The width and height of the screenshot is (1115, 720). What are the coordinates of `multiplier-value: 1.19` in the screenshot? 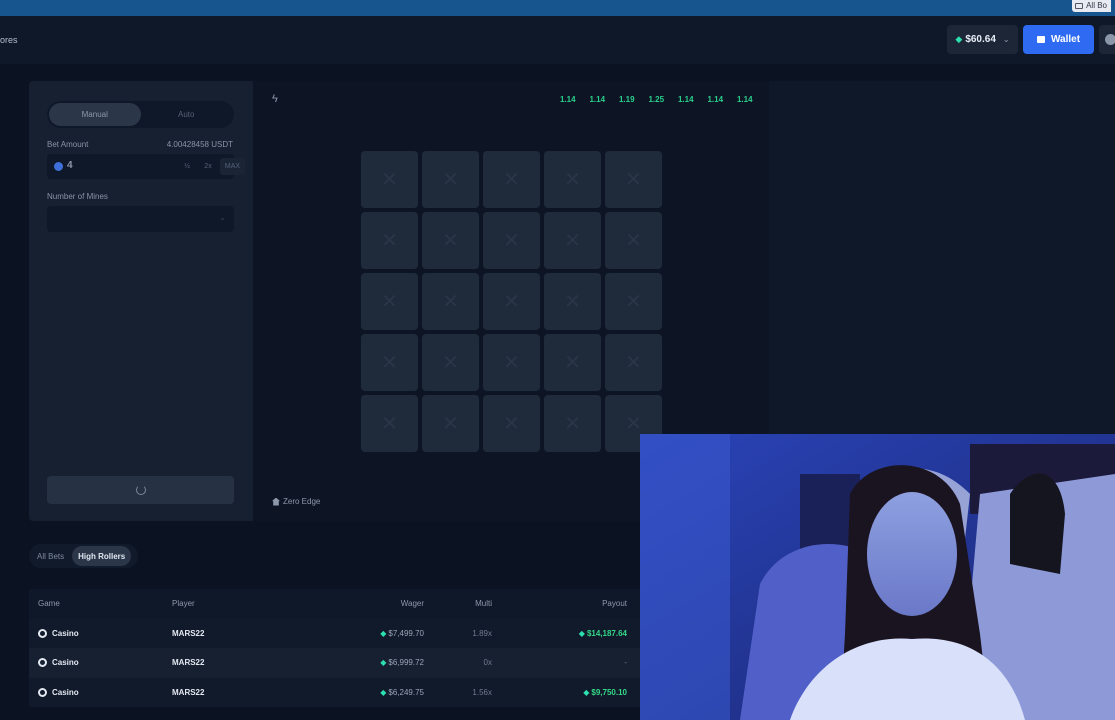 It's located at (626, 99).